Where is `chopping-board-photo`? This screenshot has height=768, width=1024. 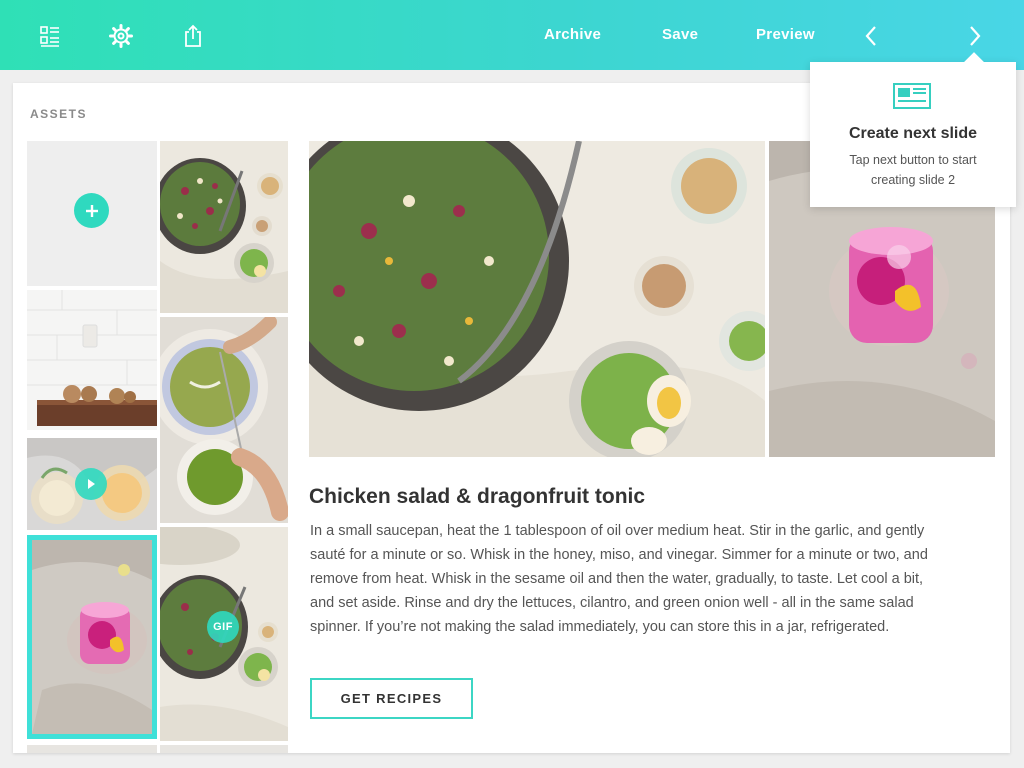 chopping-board-photo is located at coordinates (92, 360).